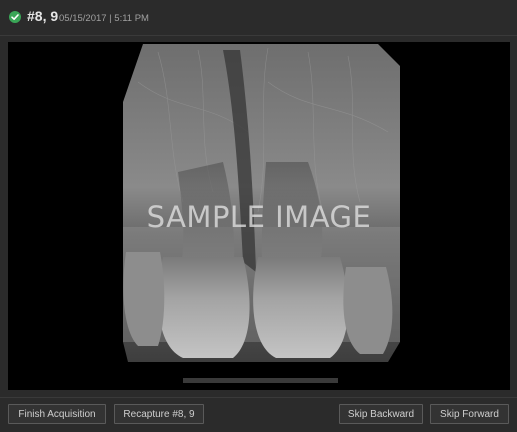 This screenshot has width=517, height=432. What do you see at coordinates (159, 414) in the screenshot?
I see `recapture-button: Recapture #8, 9` at bounding box center [159, 414].